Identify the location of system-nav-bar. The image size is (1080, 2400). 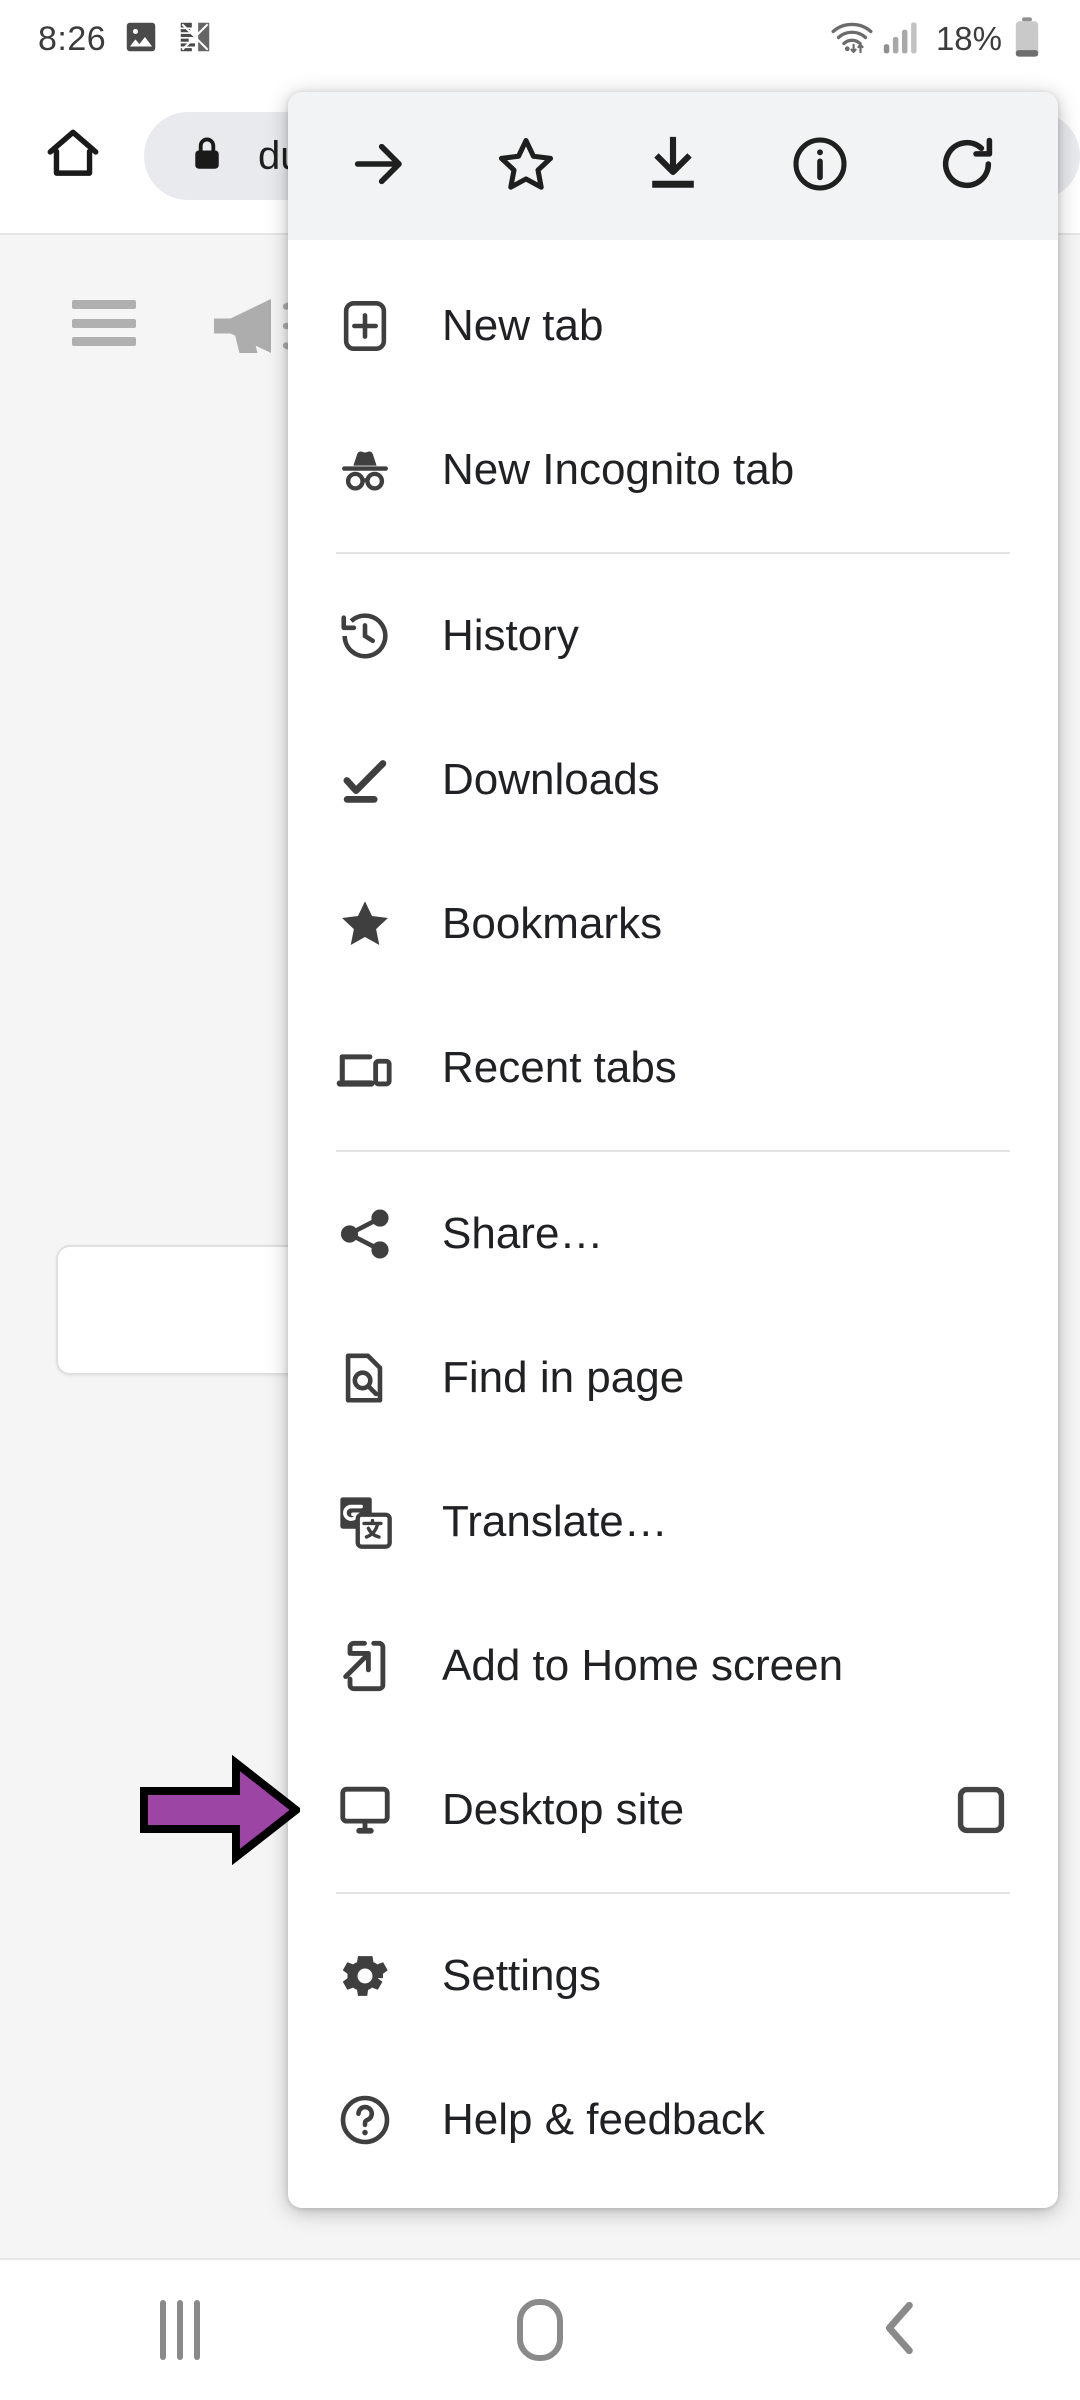
(540, 2330).